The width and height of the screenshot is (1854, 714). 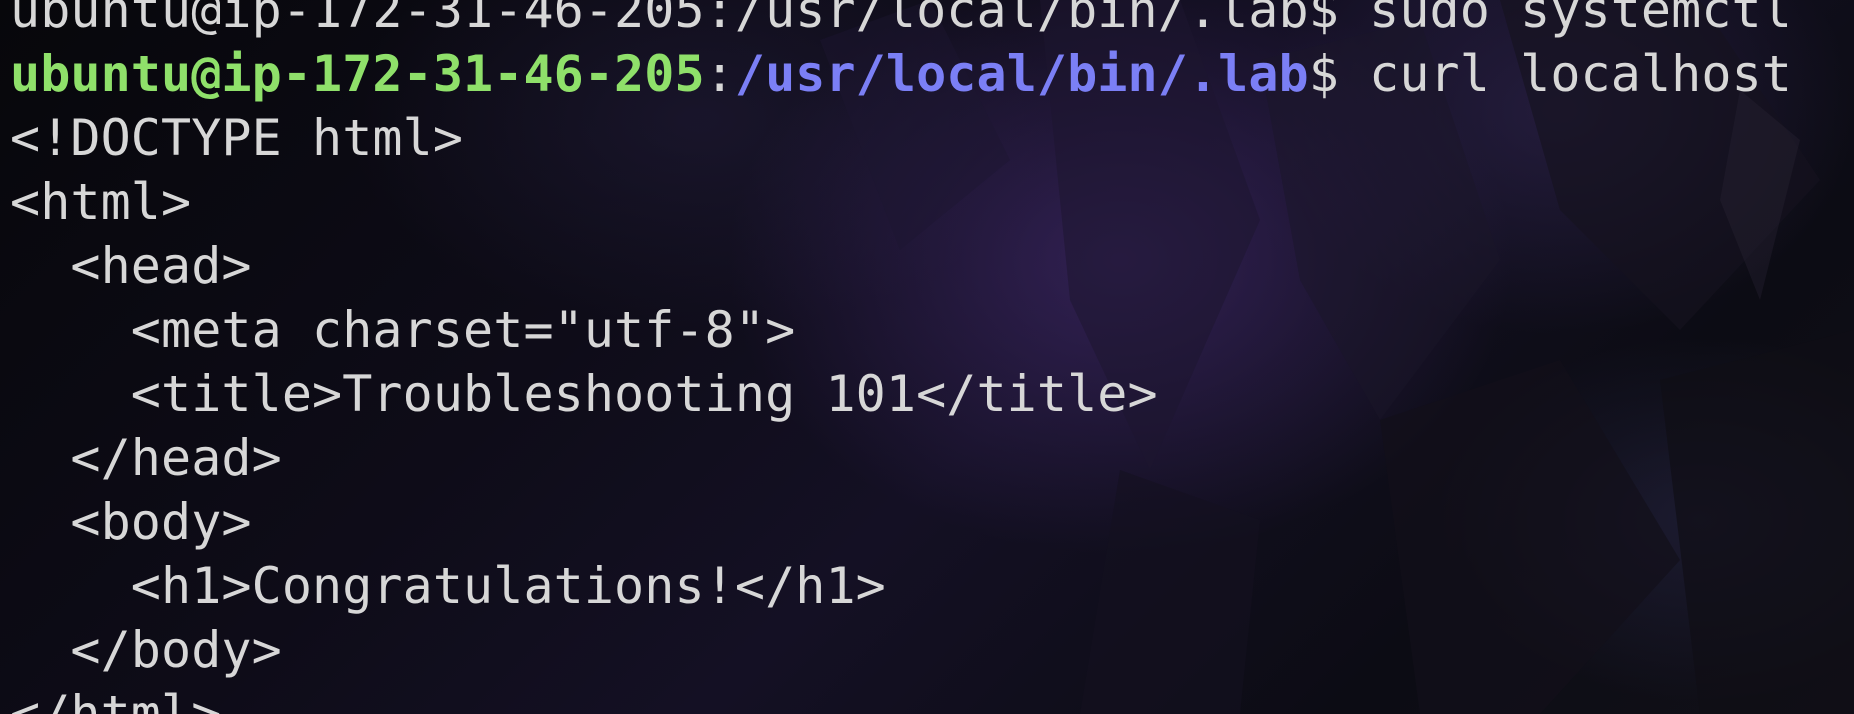 I want to click on output-line: </head>, so click(x=146, y=458).